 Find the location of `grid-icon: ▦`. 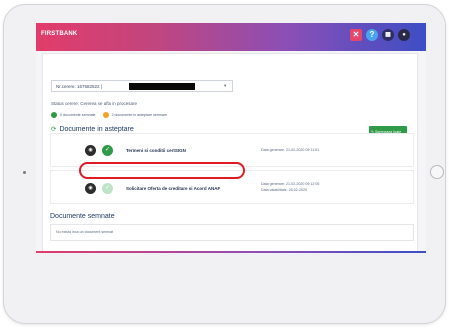

grid-icon: ▦ is located at coordinates (388, 35).